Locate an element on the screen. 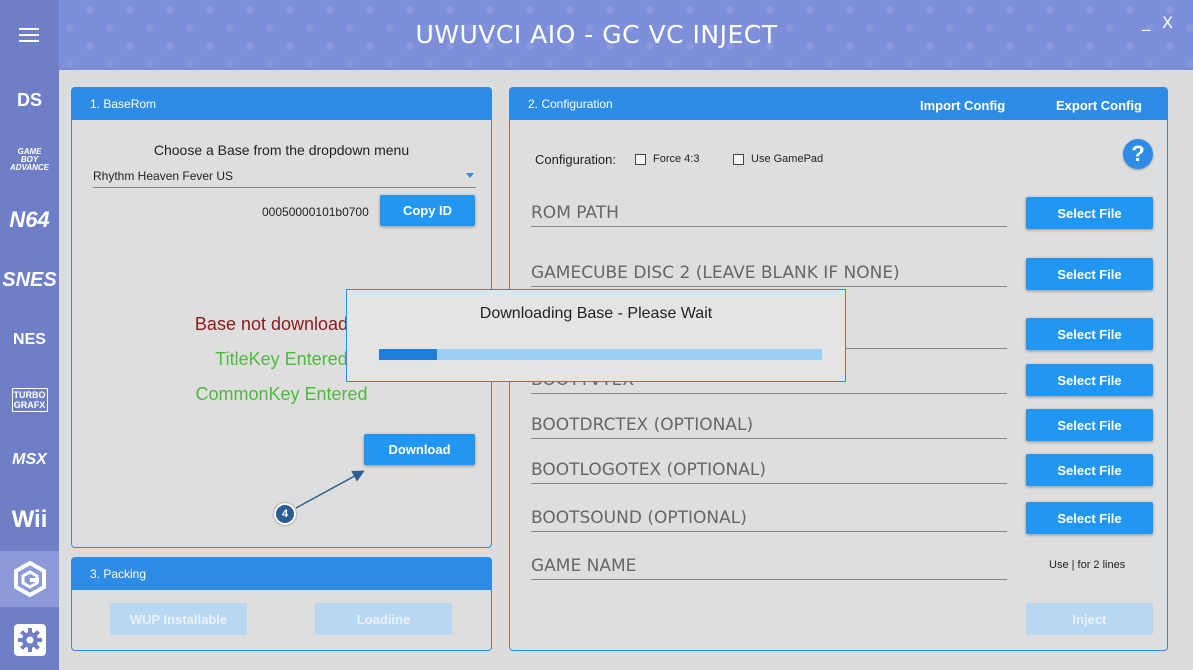  baserom-header: 1. BaseRom is located at coordinates (281, 104).